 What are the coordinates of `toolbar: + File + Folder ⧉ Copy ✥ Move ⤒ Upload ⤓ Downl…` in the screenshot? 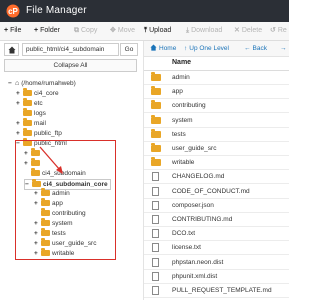 It's located at (144, 31).